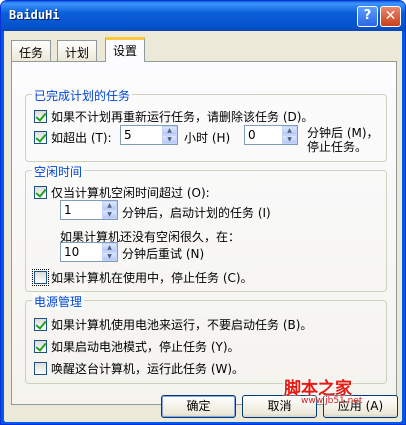  Describe the element at coordinates (182, 325) in the screenshot. I see `no-start-battery-label: 如果计算机使用电池来运行，不要启动任务 (B)。` at that location.